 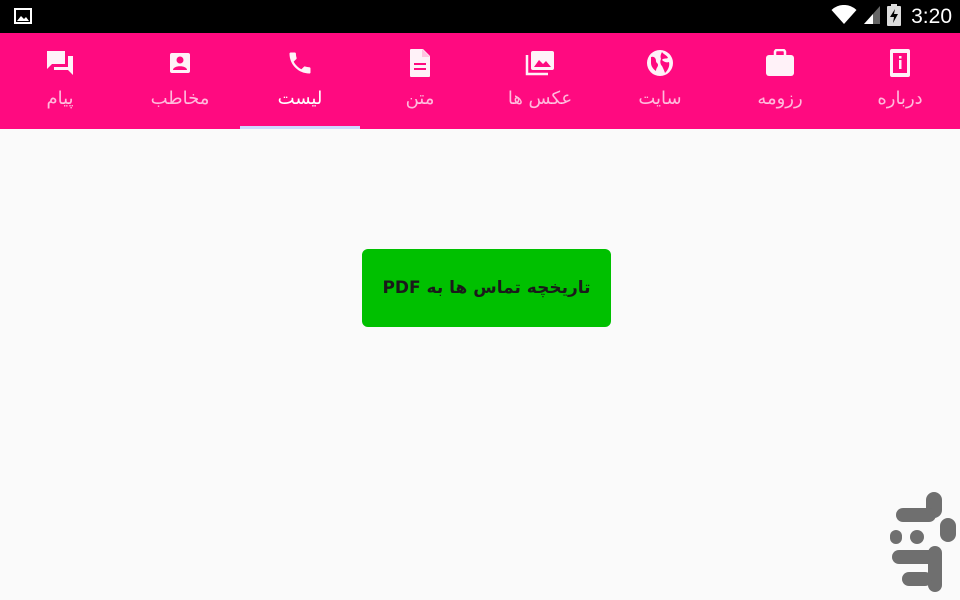 What do you see at coordinates (540, 81) in the screenshot?
I see `tab-photos: عکس ها` at bounding box center [540, 81].